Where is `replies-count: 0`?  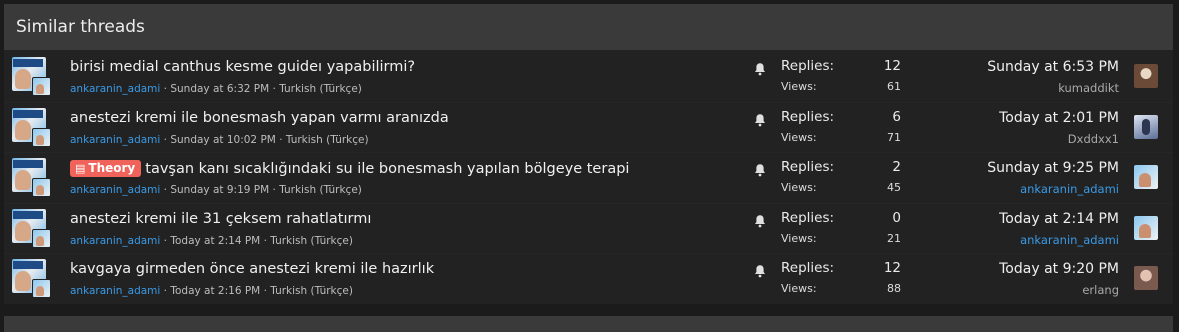
replies-count: 0 is located at coordinates (896, 217).